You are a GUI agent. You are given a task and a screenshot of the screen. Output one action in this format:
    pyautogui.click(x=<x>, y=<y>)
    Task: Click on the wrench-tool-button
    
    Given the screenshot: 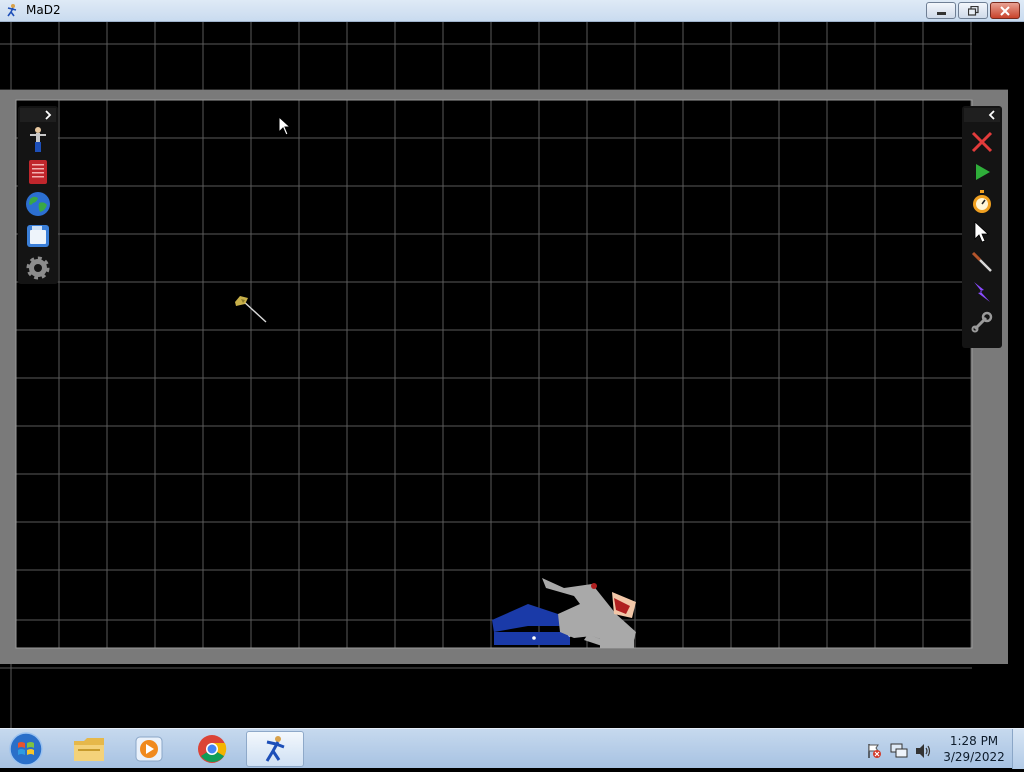 What is the action you would take?
    pyautogui.click(x=982, y=322)
    